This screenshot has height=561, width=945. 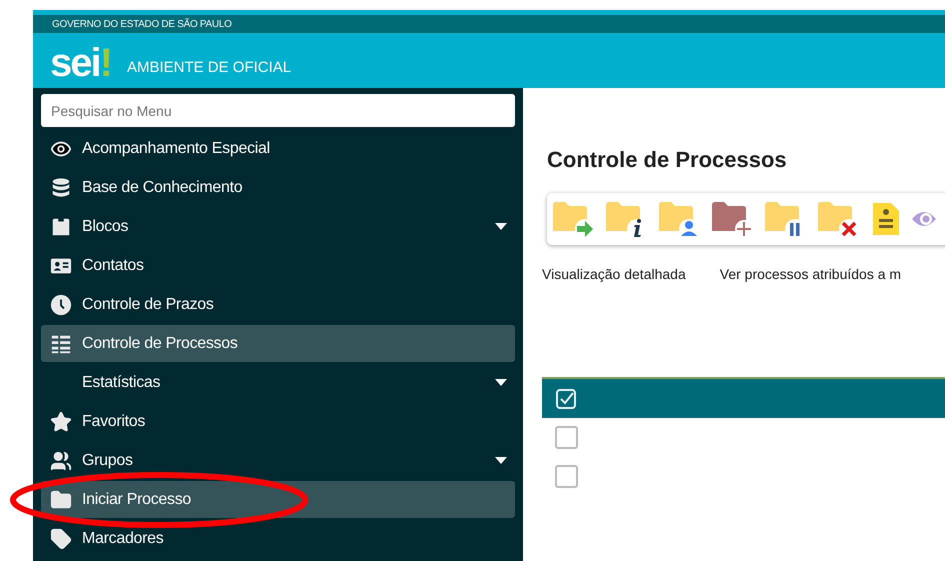 I want to click on tag-icon, so click(x=61, y=539).